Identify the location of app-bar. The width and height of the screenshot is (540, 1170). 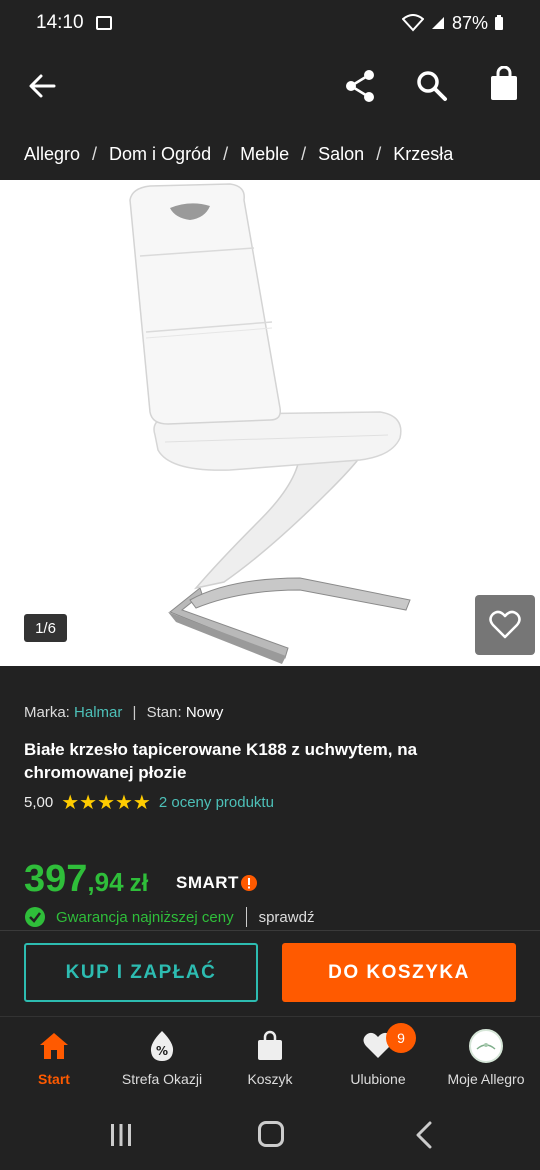
(270, 87).